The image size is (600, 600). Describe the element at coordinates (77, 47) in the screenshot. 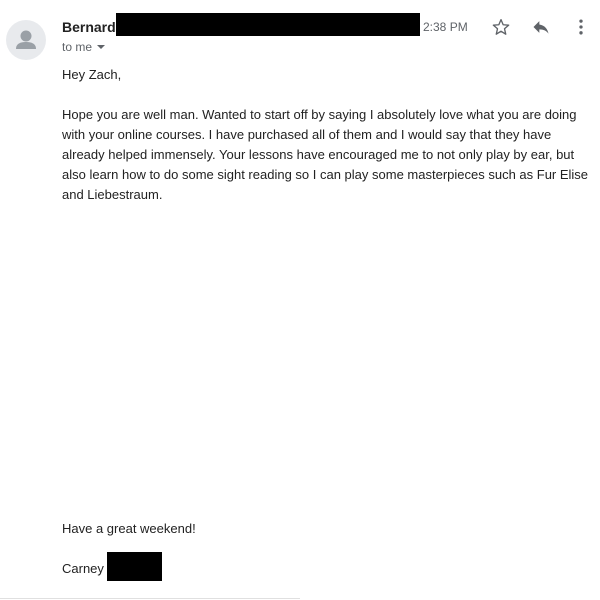

I see `recipient-label: to me` at that location.